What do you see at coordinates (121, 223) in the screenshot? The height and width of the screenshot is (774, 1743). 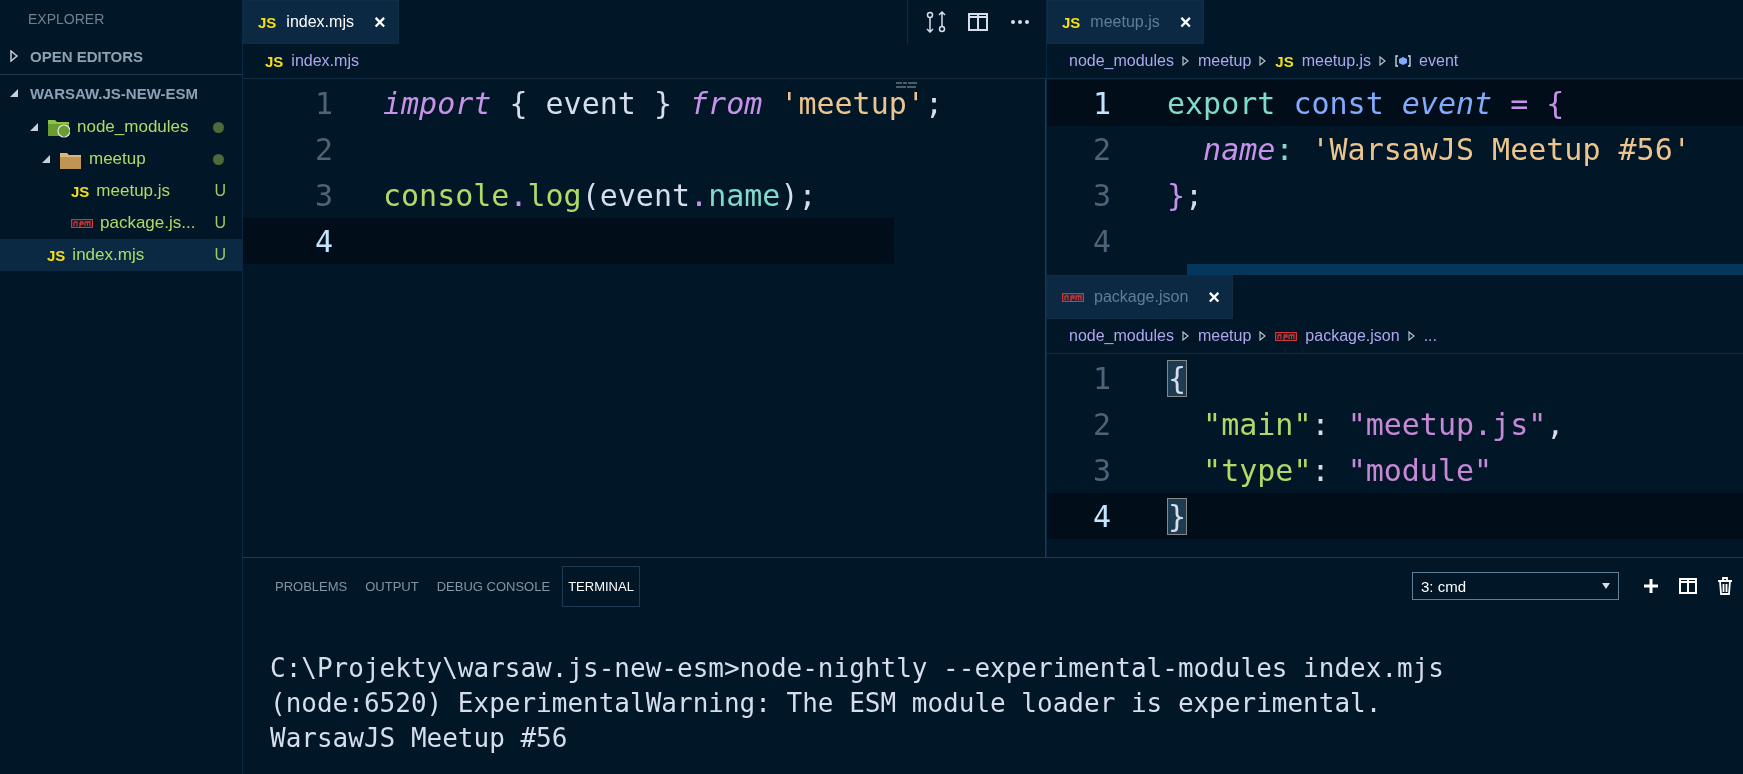 I see `tree-item: package.js... U` at bounding box center [121, 223].